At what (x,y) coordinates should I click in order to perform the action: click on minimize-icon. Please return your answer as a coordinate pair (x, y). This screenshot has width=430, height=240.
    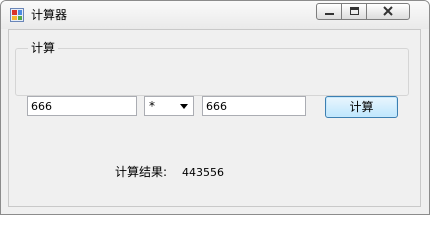
    Looking at the image, I should click on (329, 14).